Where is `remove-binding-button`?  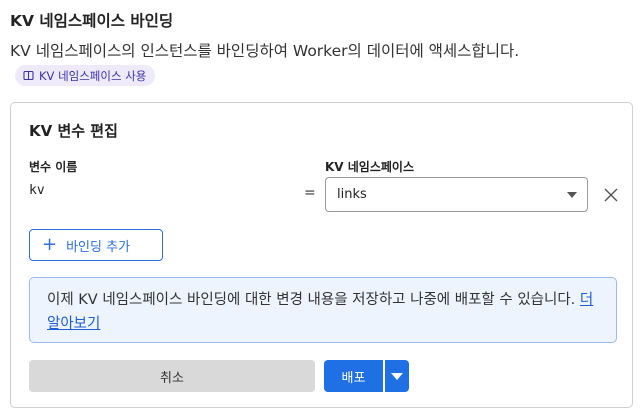
remove-binding-button is located at coordinates (611, 195).